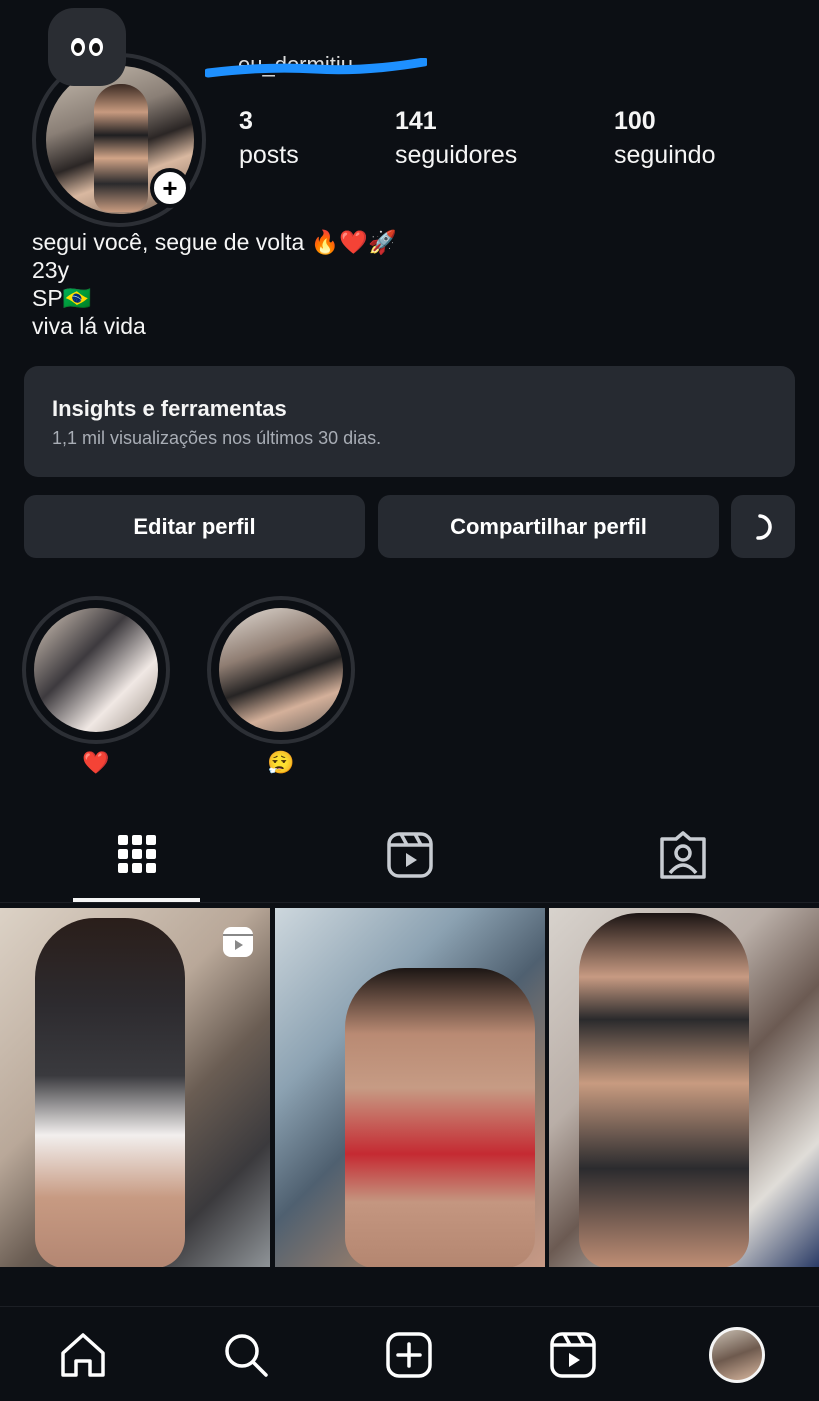 This screenshot has width=819, height=1401. I want to click on add-person-icon, so click(764, 526).